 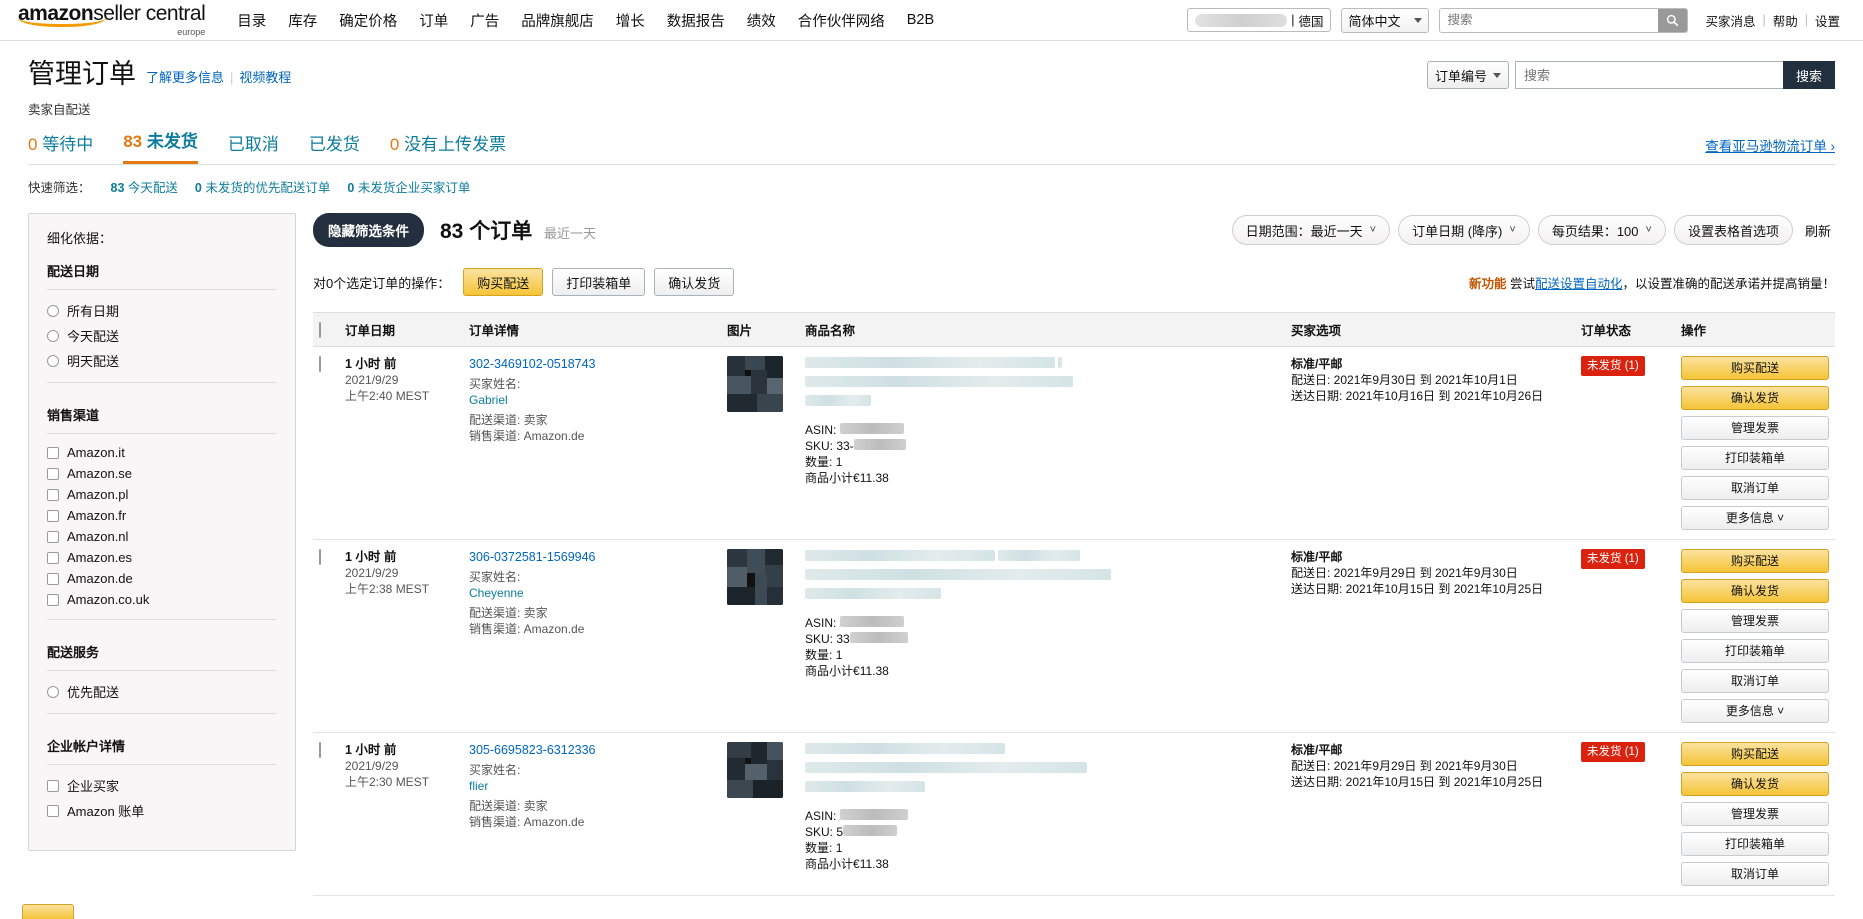 I want to click on sidebar-option-amazon-invoicing: Amazon 账单, so click(x=162, y=810).